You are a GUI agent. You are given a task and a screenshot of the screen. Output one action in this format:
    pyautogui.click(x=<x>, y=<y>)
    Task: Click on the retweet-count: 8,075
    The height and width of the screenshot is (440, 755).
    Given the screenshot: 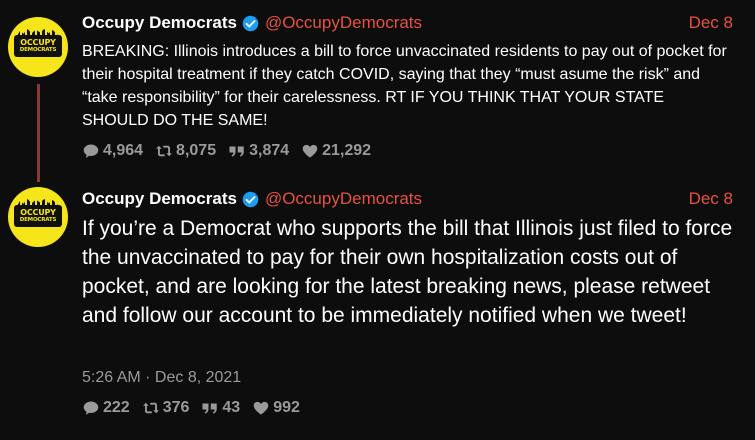 What is the action you would take?
    pyautogui.click(x=196, y=150)
    